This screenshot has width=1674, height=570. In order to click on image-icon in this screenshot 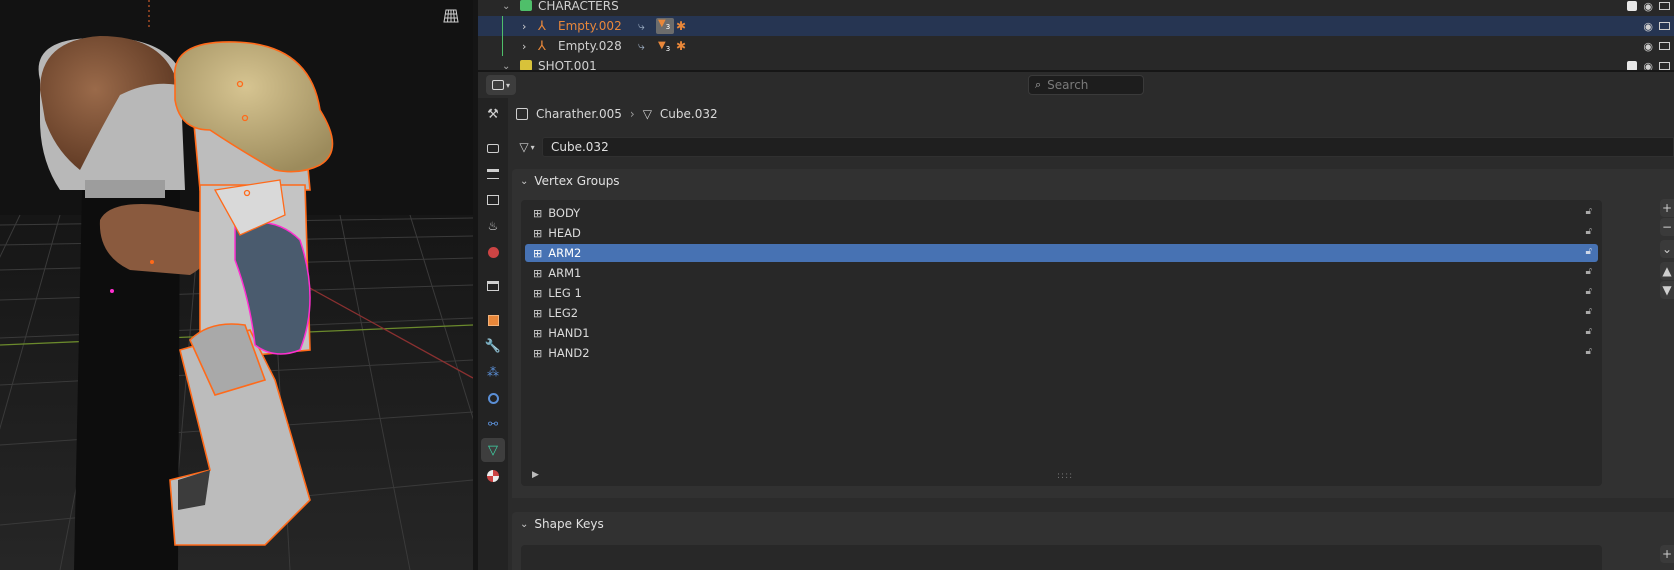, I will do `click(493, 200)`.